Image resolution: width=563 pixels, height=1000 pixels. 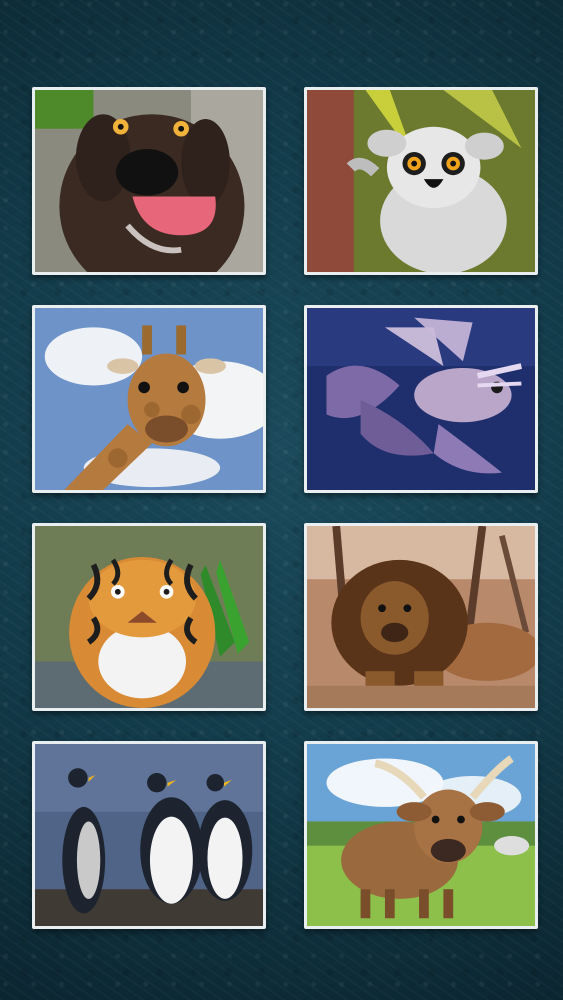 I want to click on photo-tile-tiger, so click(x=149, y=617).